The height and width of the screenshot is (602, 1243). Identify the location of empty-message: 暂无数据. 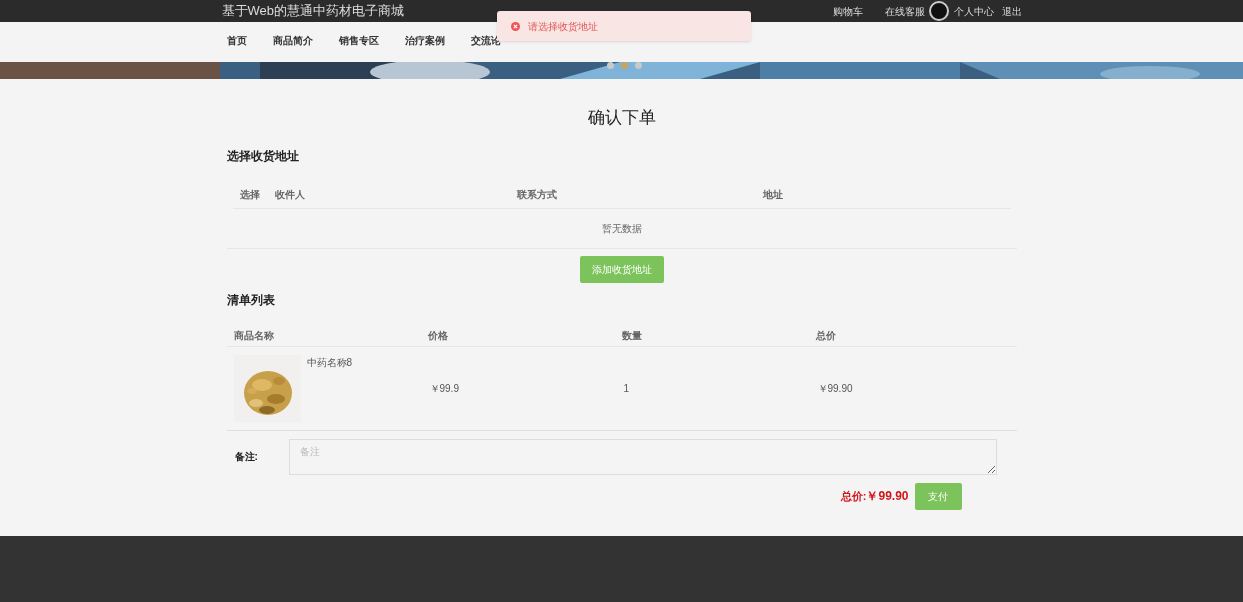
(621, 228).